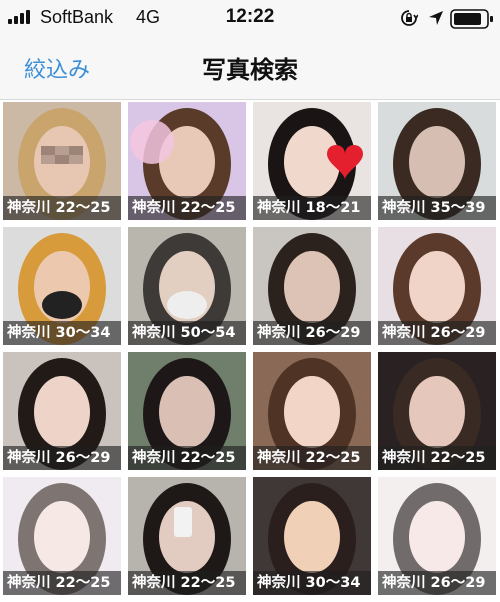 This screenshot has height=602, width=500. What do you see at coordinates (312, 208) in the screenshot?
I see `photo-caption: 神奈川 18〜21` at bounding box center [312, 208].